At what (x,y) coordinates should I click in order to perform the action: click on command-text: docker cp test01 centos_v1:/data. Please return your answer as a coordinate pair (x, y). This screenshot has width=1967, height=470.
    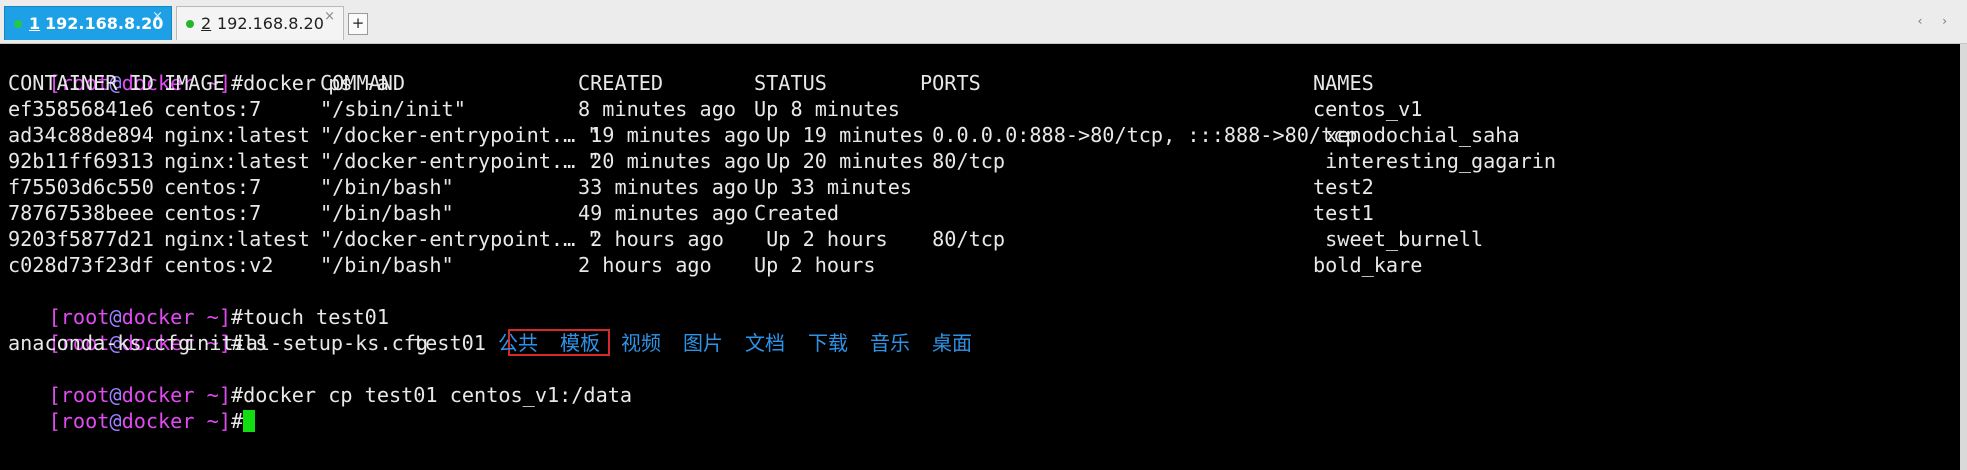
    Looking at the image, I should click on (438, 395).